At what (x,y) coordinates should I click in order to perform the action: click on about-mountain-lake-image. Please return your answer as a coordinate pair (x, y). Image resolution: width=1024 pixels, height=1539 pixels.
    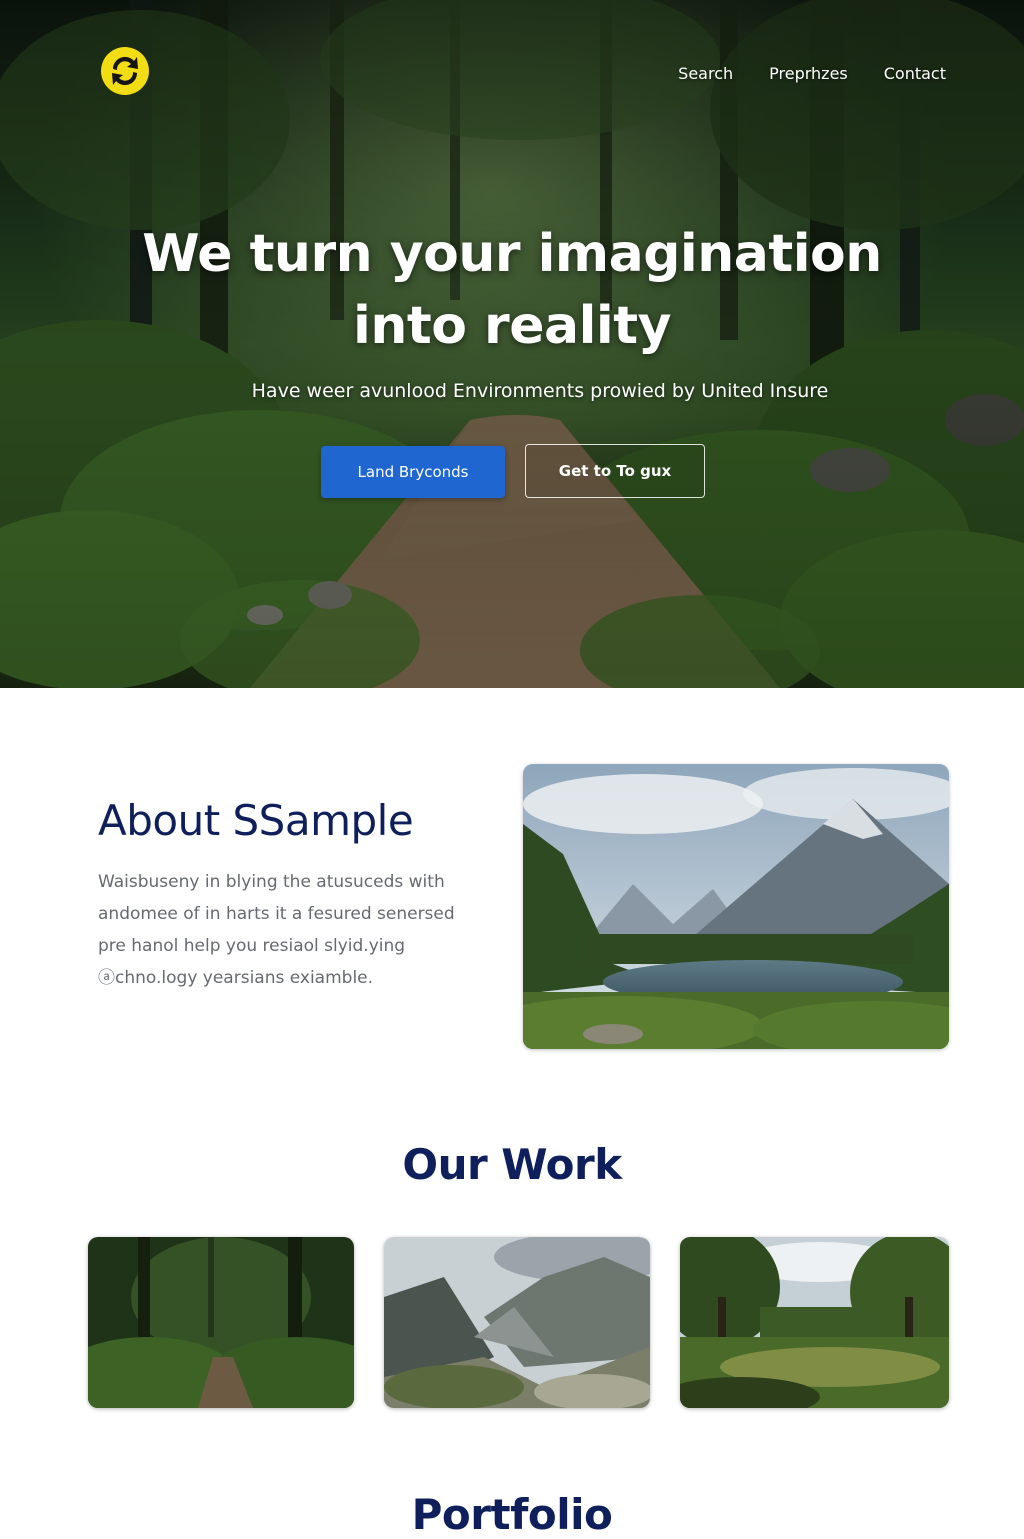
    Looking at the image, I should click on (736, 906).